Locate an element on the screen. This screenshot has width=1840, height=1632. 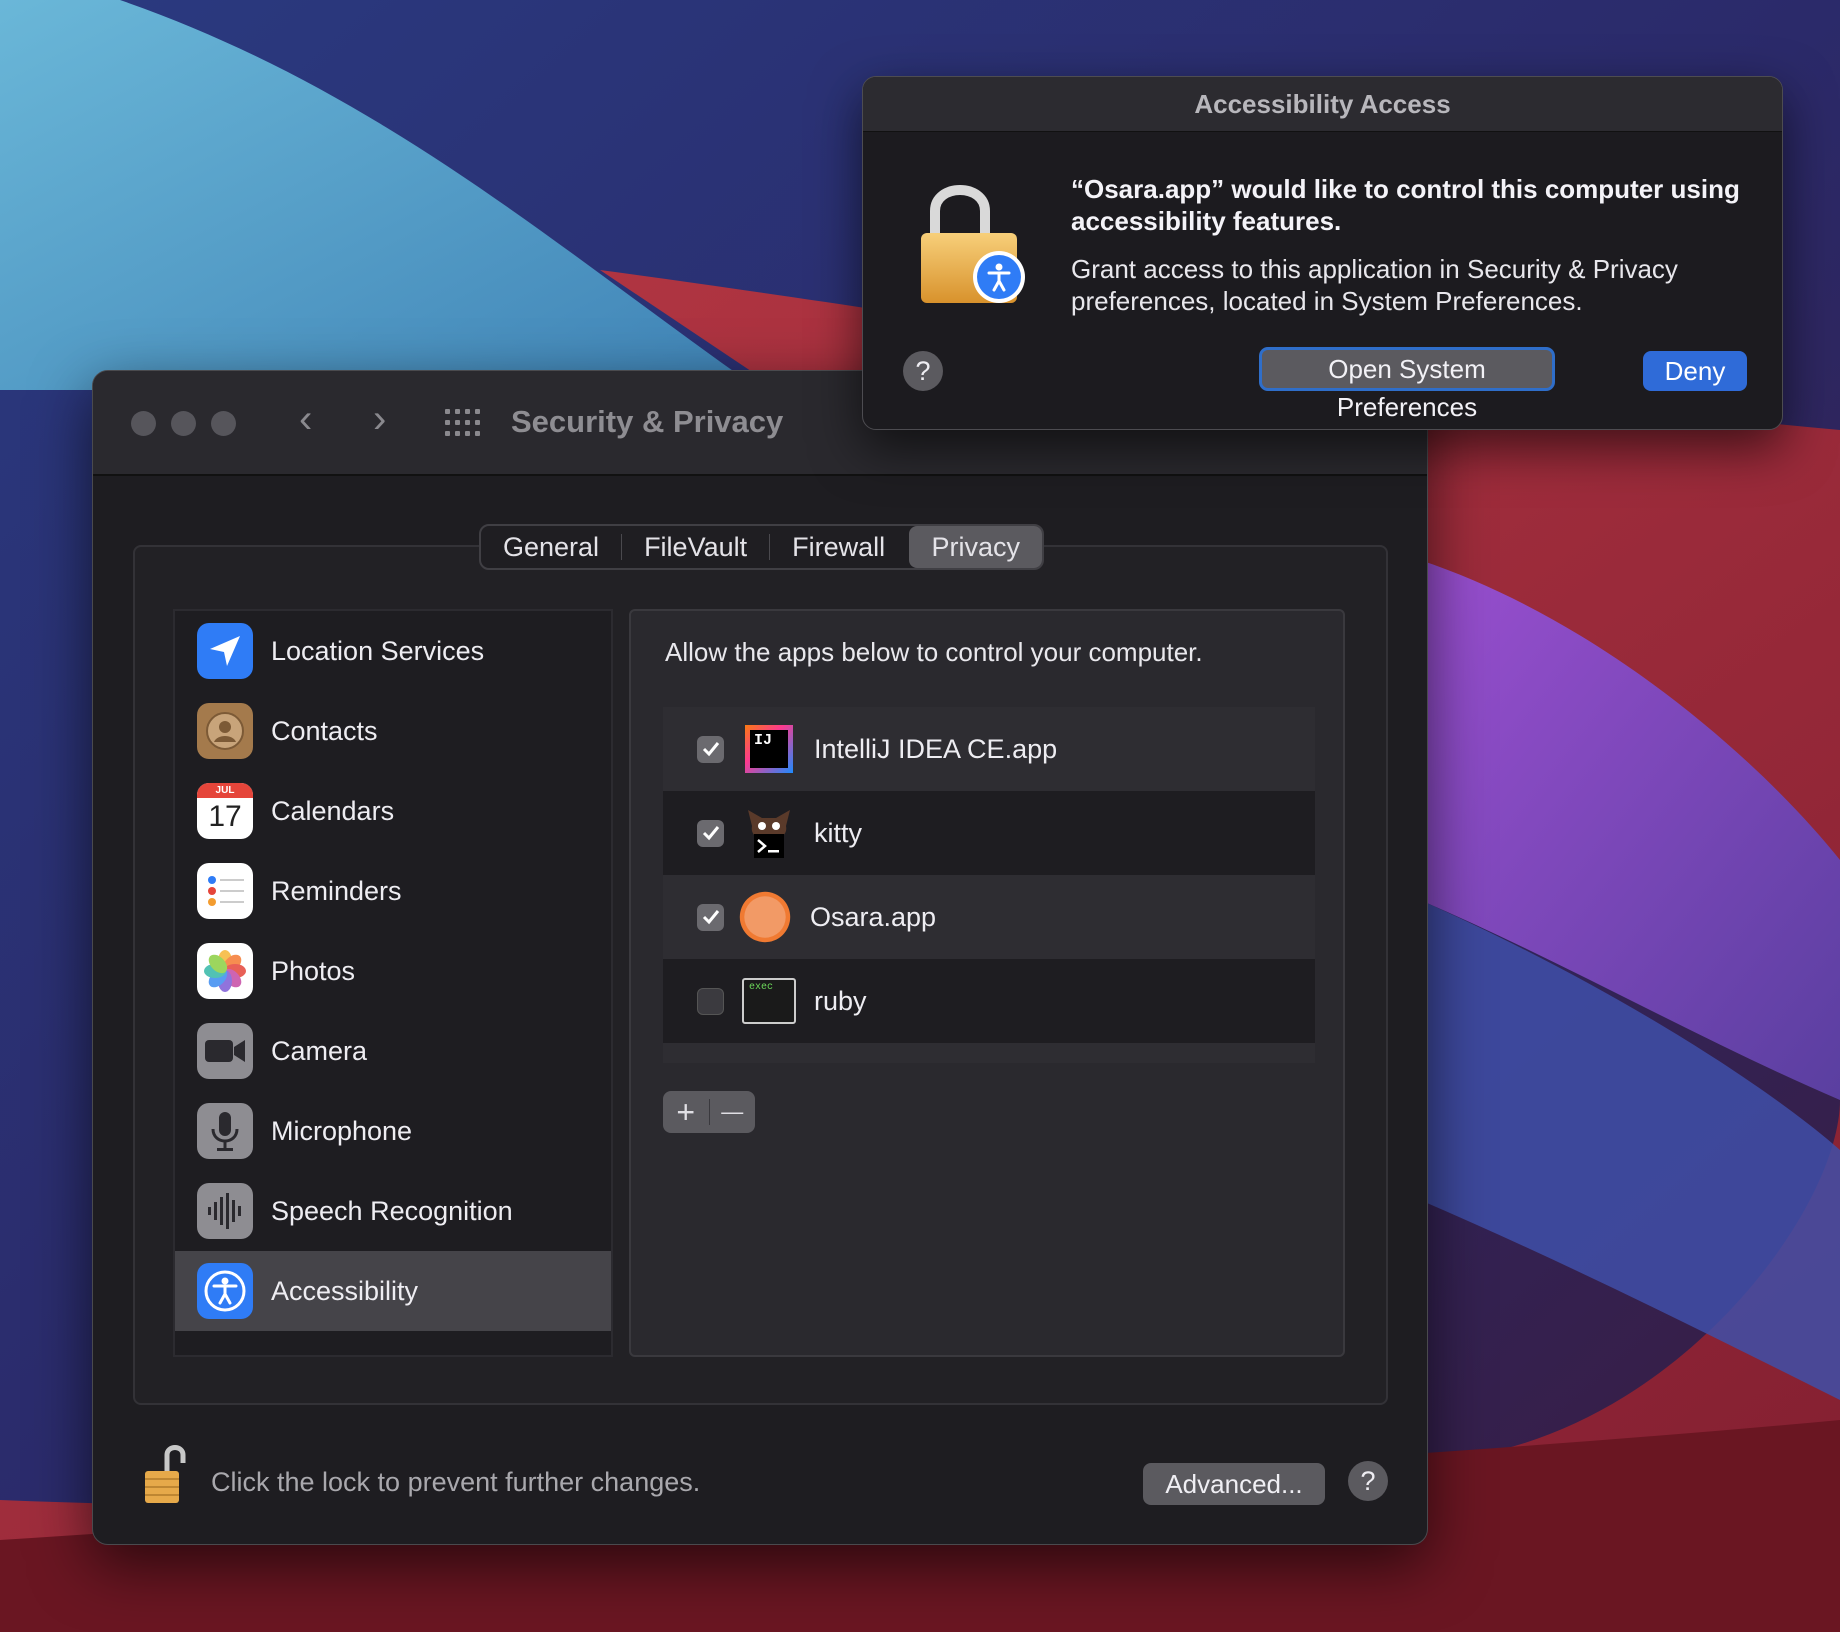
list-item-kitty: kitty is located at coordinates (989, 833).